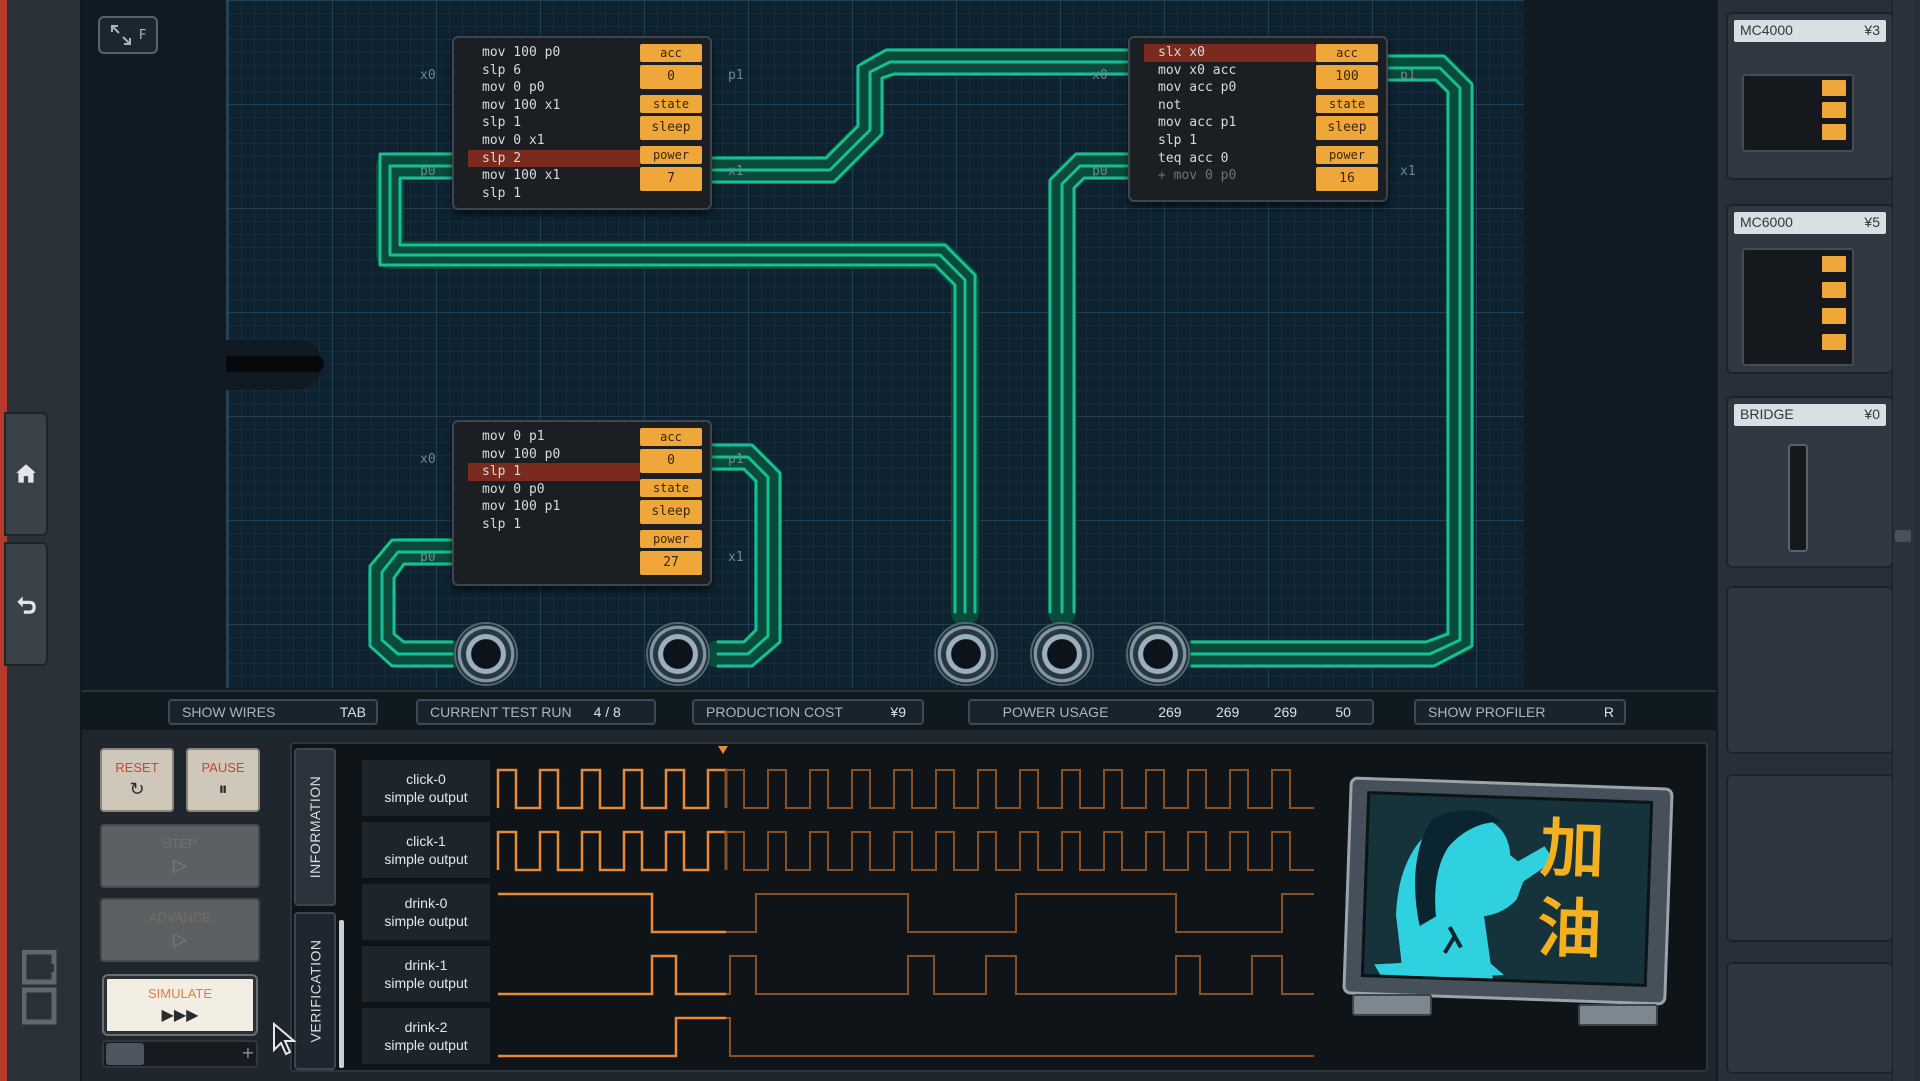 This screenshot has width=1920, height=1081. Describe the element at coordinates (1347, 77) in the screenshot. I see `register-value: 100` at that location.